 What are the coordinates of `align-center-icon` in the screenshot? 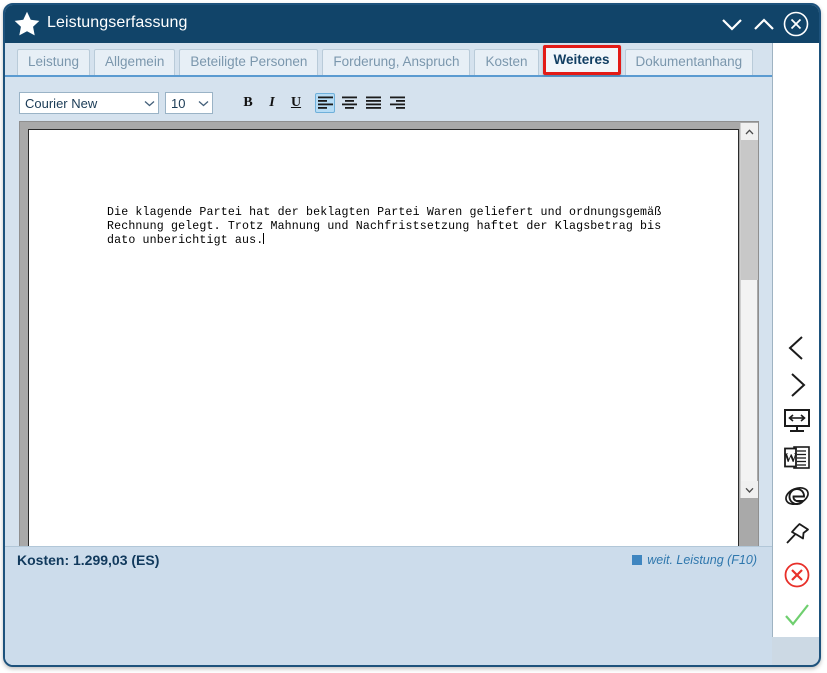 It's located at (349, 102).